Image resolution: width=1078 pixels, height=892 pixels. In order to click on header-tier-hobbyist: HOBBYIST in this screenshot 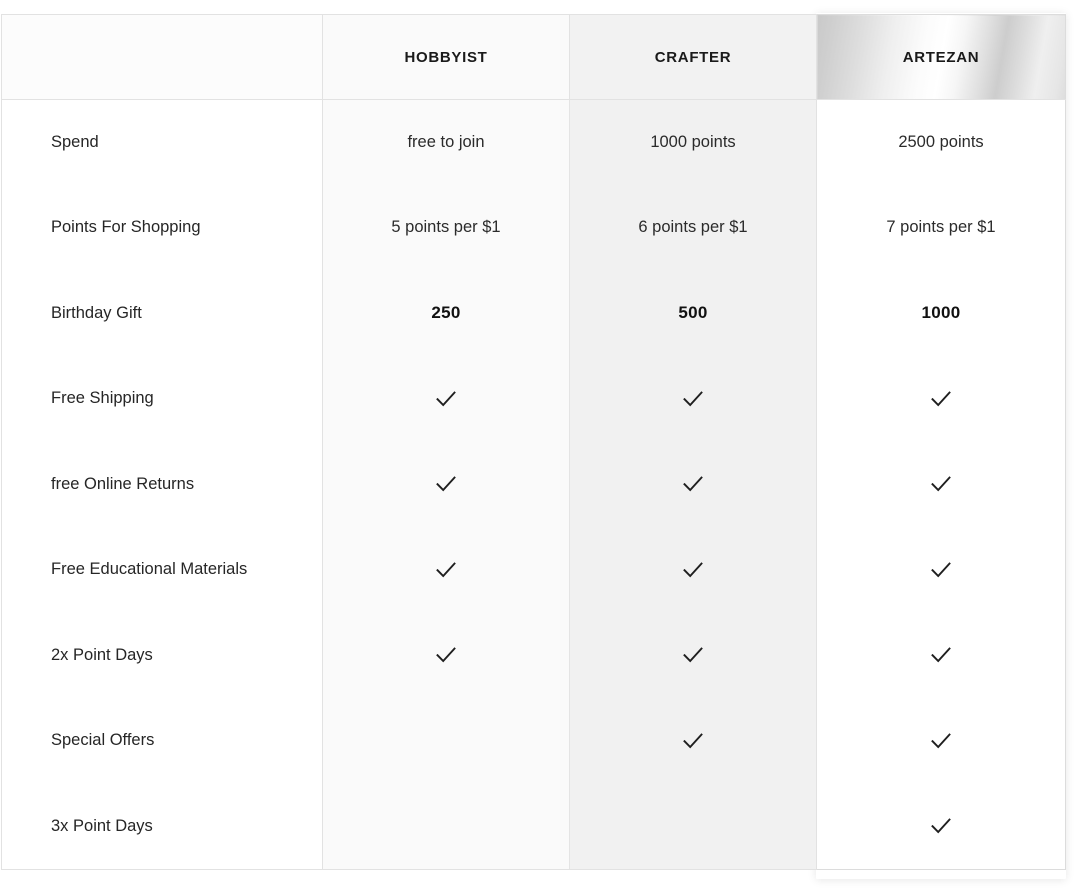, I will do `click(446, 57)`.